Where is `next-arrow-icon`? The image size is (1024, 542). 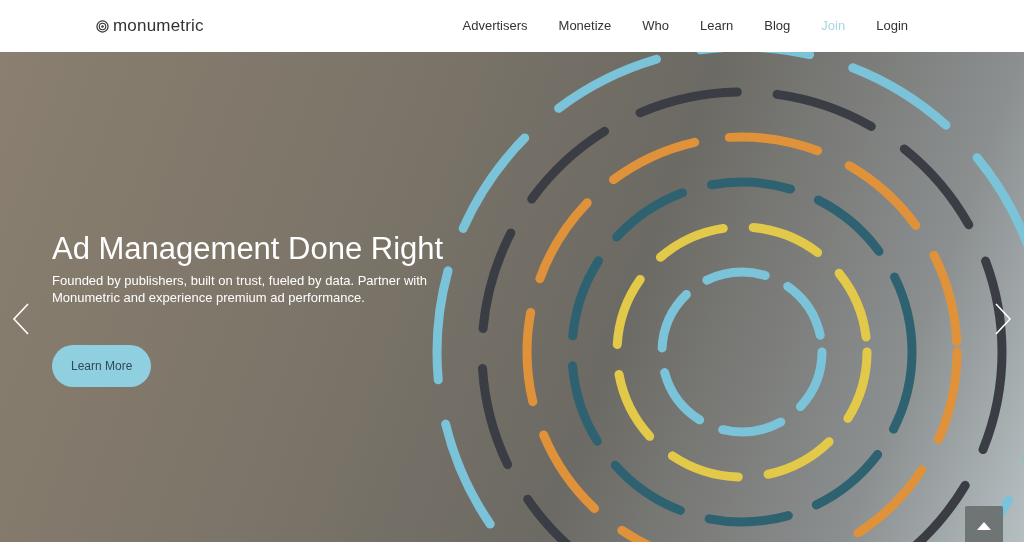
next-arrow-icon is located at coordinates (1003, 319).